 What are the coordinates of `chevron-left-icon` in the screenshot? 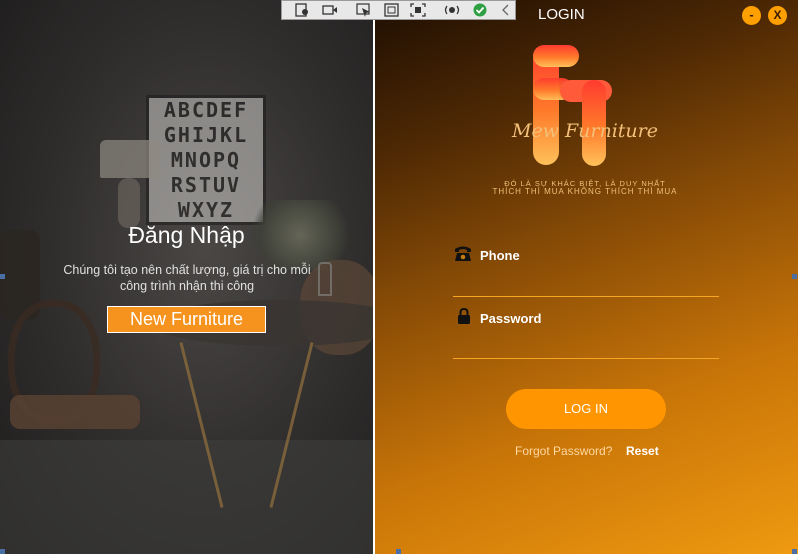 It's located at (506, 10).